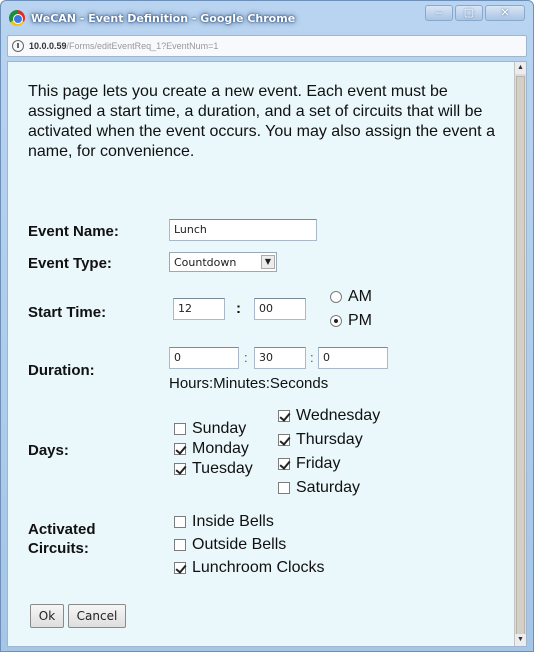 Image resolution: width=534 pixels, height=652 pixels. What do you see at coordinates (243, 230) in the screenshot?
I see `event-name-input: Lunch` at bounding box center [243, 230].